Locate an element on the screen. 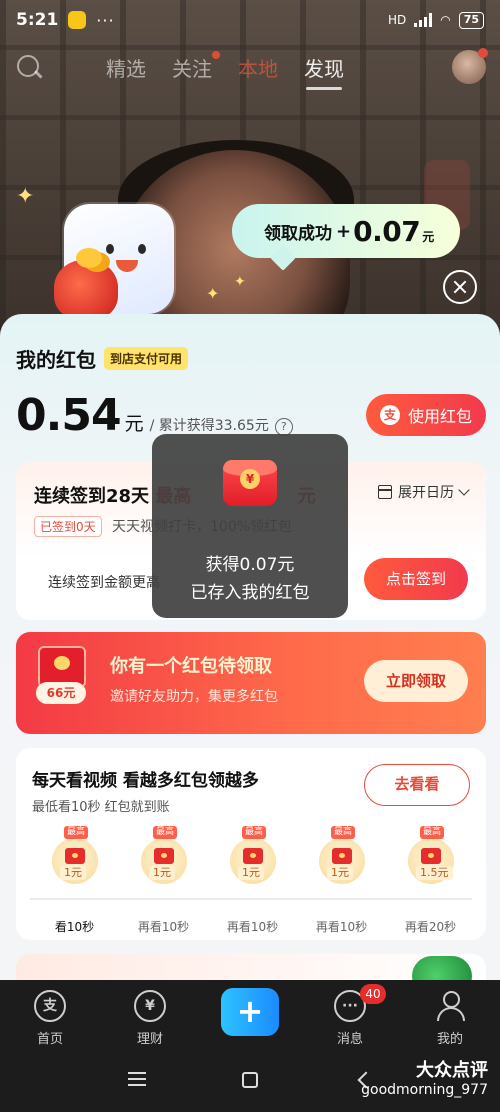  network-hd-label: HD is located at coordinates (397, 20).